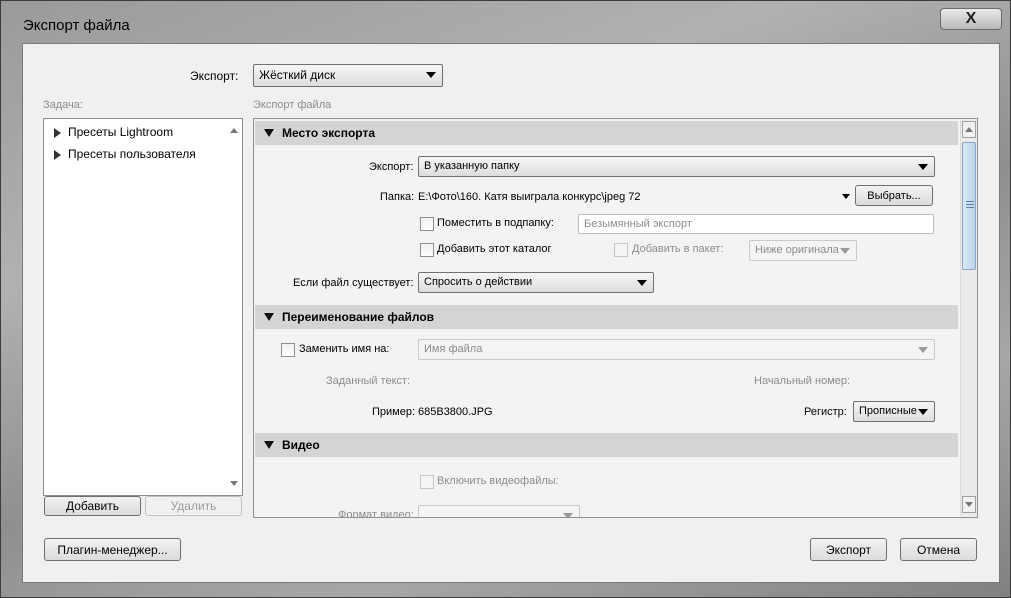 This screenshot has height=598, width=1011. I want to click on example-value: 685B3800.JPG, so click(455, 412).